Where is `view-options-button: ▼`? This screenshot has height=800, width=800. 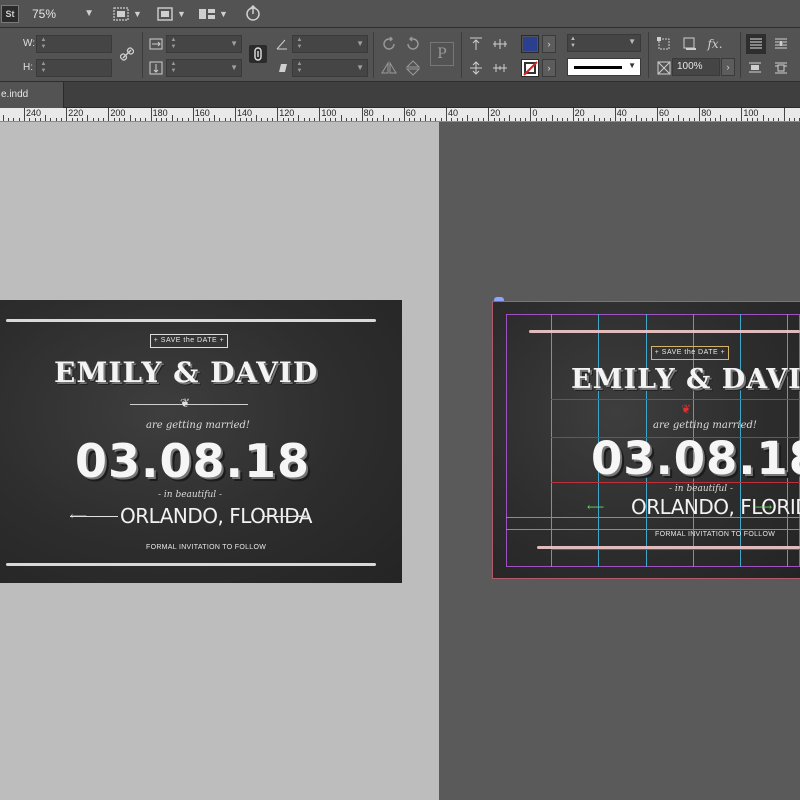 view-options-button: ▼ is located at coordinates (127, 14).